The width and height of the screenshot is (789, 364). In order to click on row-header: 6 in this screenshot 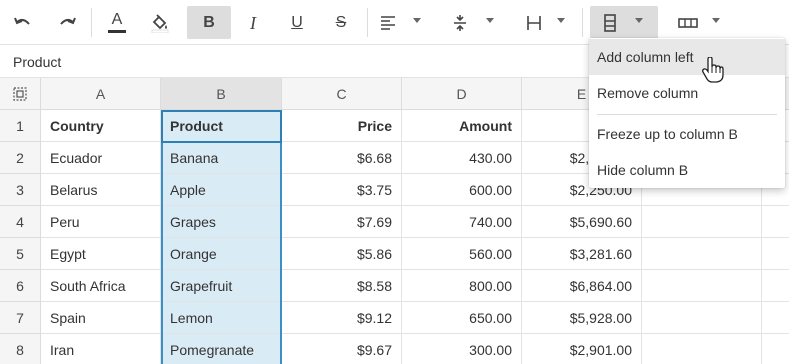, I will do `click(20, 286)`.